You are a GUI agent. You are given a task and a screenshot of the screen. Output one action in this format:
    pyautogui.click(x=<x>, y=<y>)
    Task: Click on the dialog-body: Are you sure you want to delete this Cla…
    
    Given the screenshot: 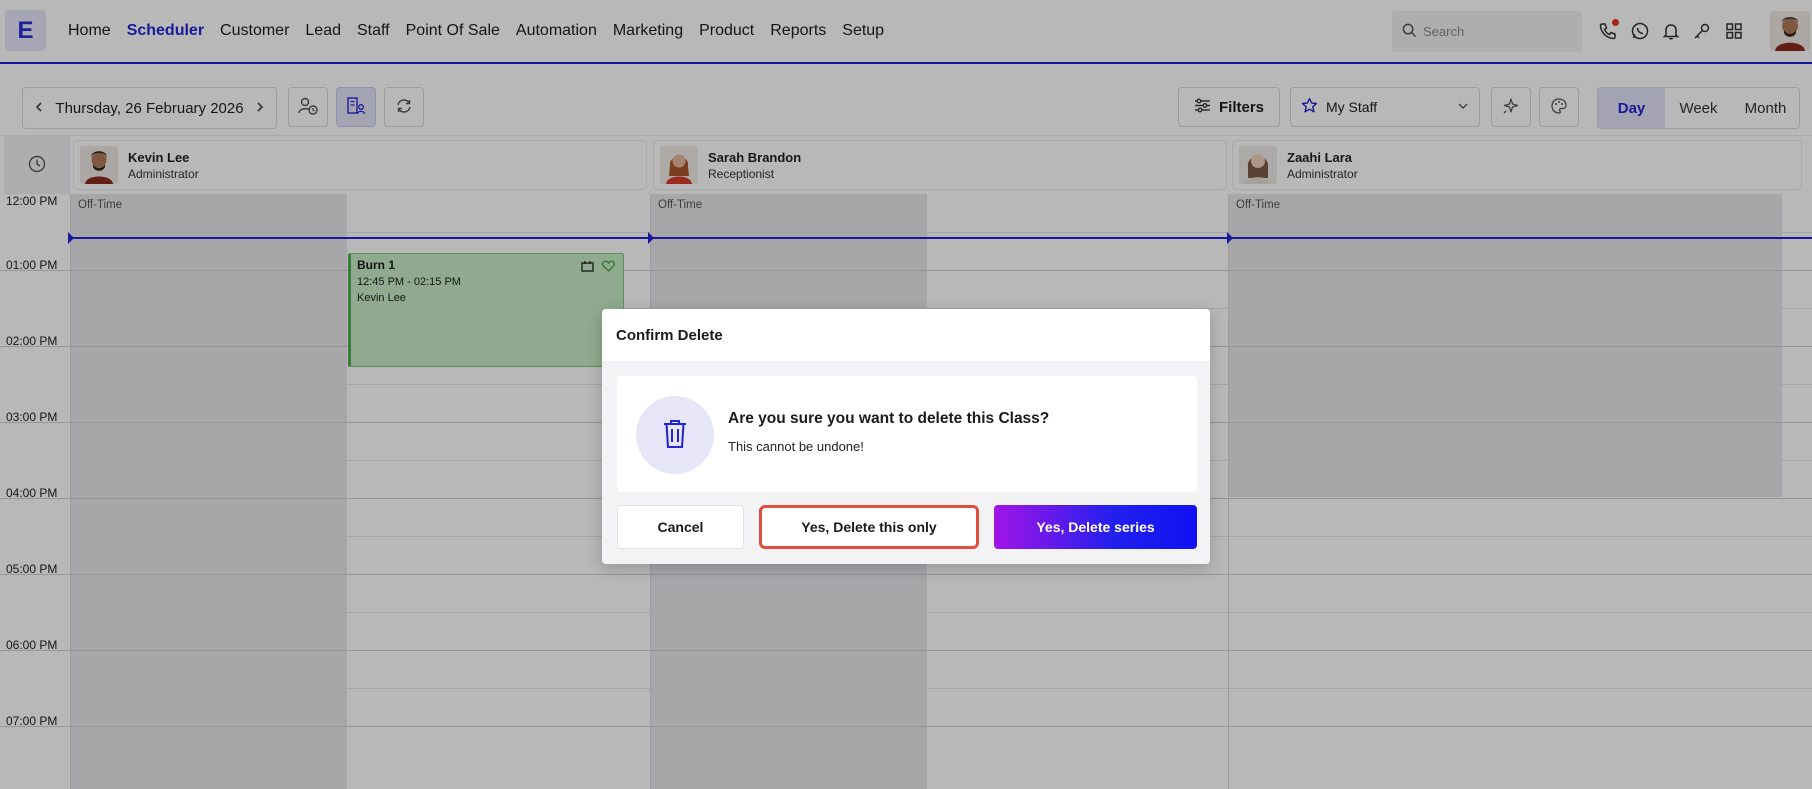 What is the action you would take?
    pyautogui.click(x=907, y=434)
    